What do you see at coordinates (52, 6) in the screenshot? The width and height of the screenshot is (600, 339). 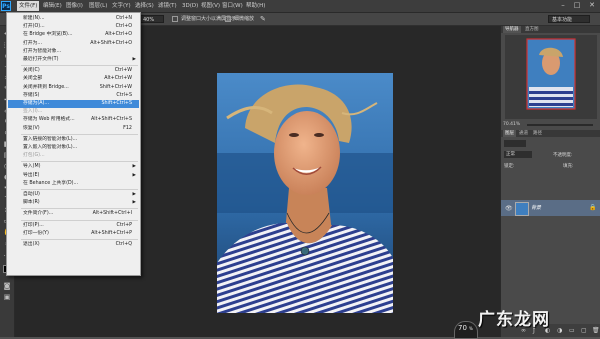 I see `menu-1: 编辑(E)` at bounding box center [52, 6].